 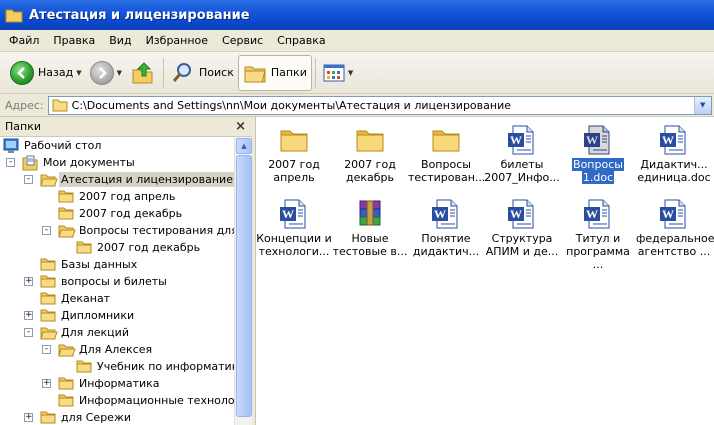 What do you see at coordinates (315, 72) in the screenshot?
I see `toolbar-separator` at bounding box center [315, 72].